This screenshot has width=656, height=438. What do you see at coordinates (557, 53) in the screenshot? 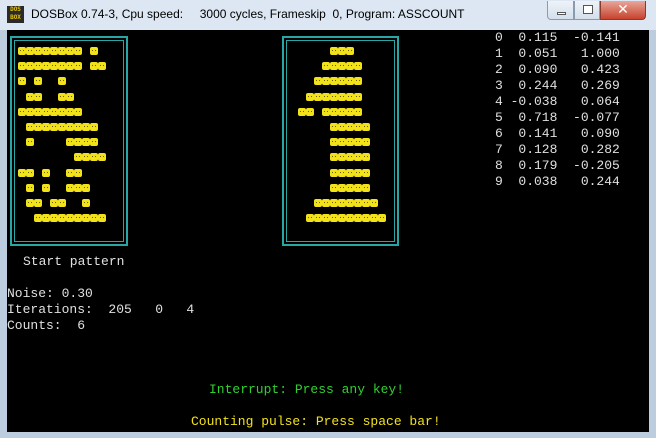
I see `table-row: 1 0.051 1.000` at bounding box center [557, 53].